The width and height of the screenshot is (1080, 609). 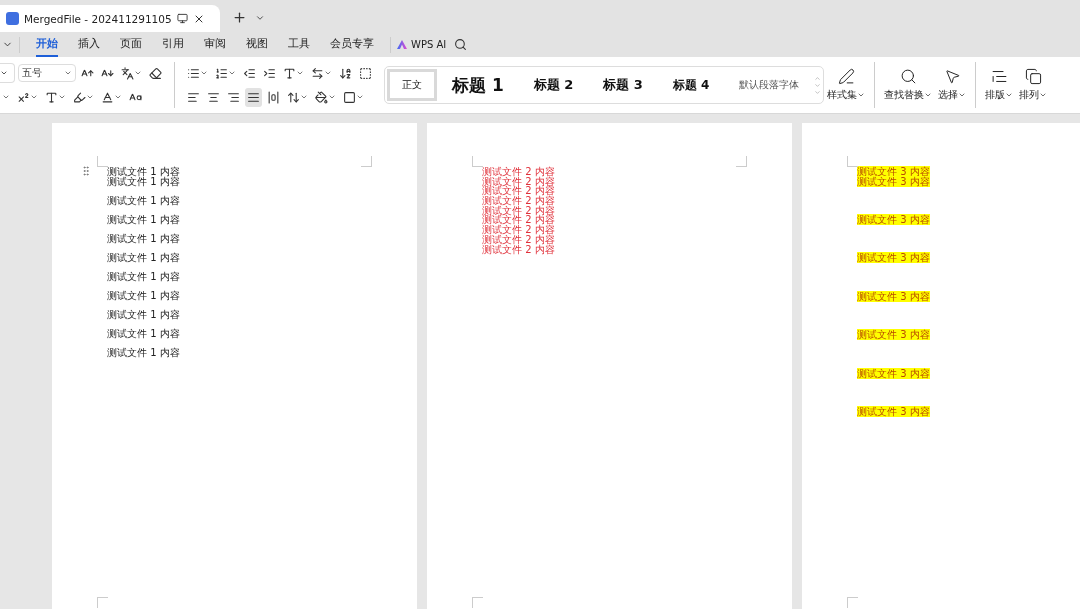 I want to click on style-item: 标题 4, so click(x=691, y=85).